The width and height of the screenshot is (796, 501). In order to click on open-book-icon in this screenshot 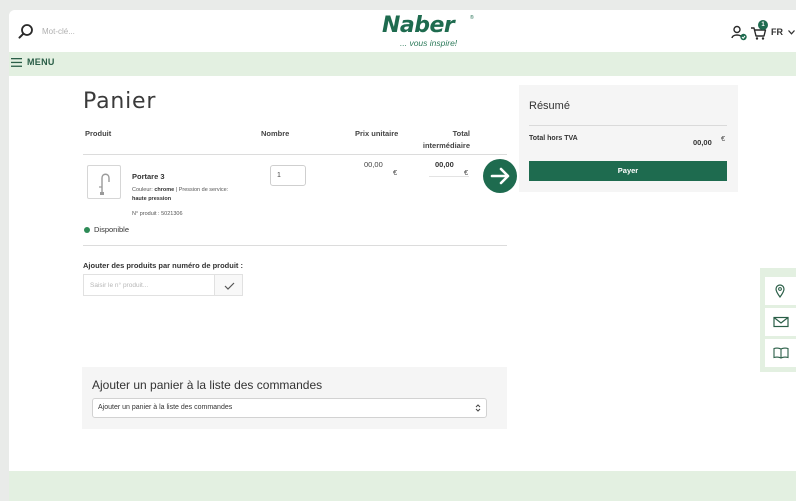, I will do `click(781, 353)`.